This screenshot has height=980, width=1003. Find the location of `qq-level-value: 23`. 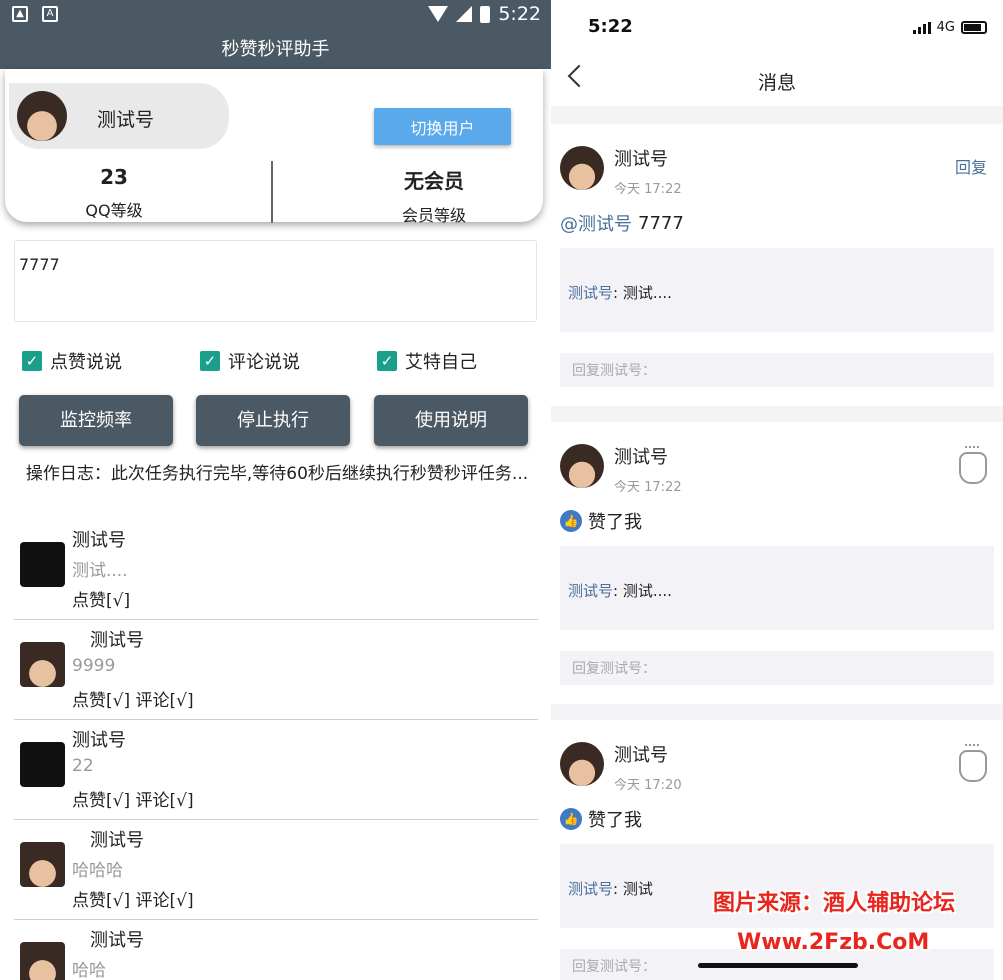

qq-level-value: 23 is located at coordinates (114, 177).